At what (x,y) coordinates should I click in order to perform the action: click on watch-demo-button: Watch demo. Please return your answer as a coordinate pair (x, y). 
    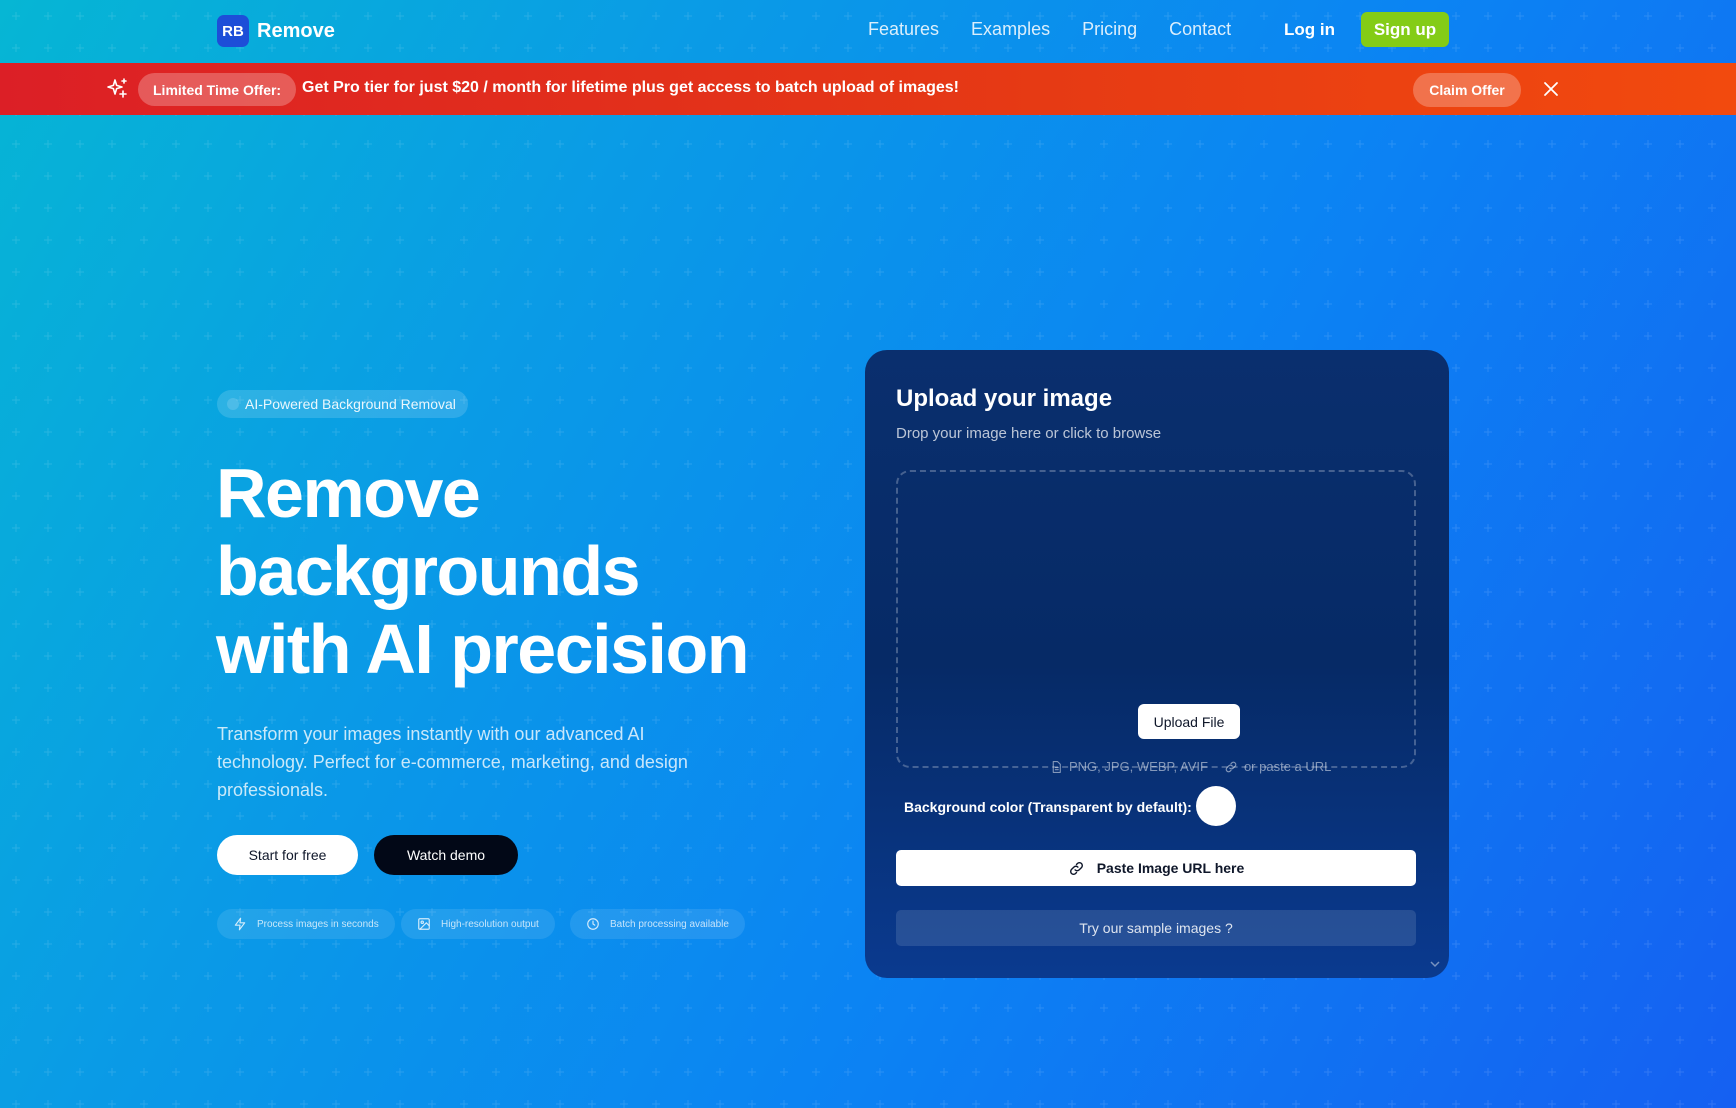
    Looking at the image, I should click on (446, 855).